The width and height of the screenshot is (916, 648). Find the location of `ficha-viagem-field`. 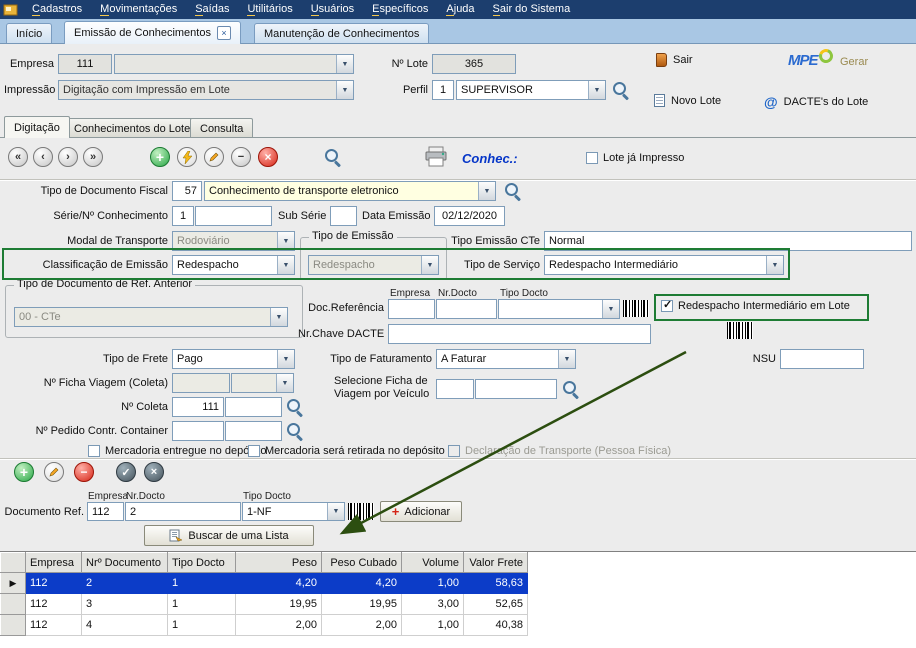

ficha-viagem-field is located at coordinates (201, 383).